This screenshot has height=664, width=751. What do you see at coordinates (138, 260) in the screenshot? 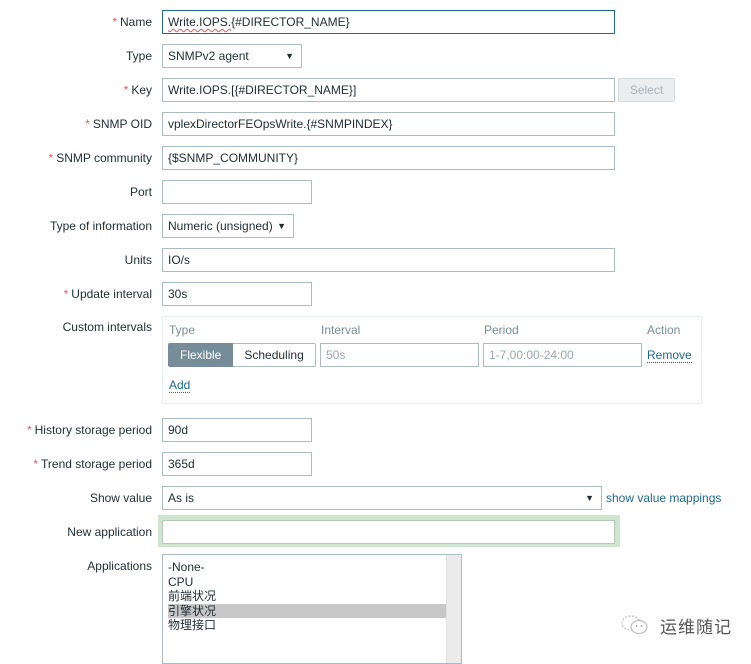
I see `units-label: Units` at bounding box center [138, 260].